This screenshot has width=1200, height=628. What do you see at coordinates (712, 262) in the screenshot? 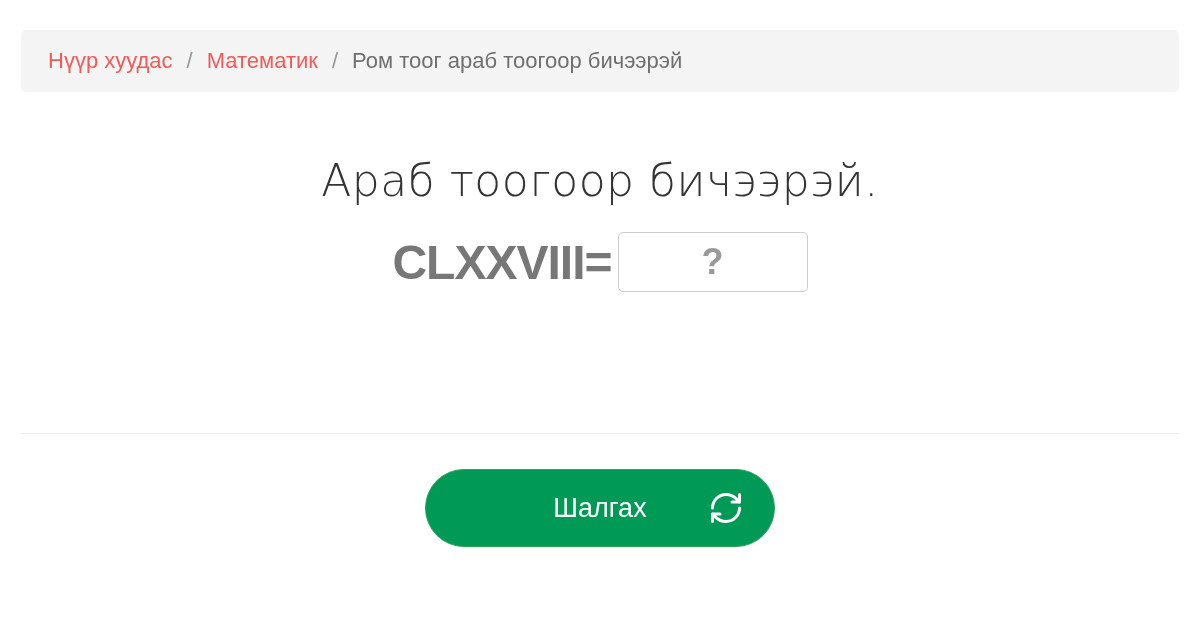
I see `answer-field: ?` at bounding box center [712, 262].